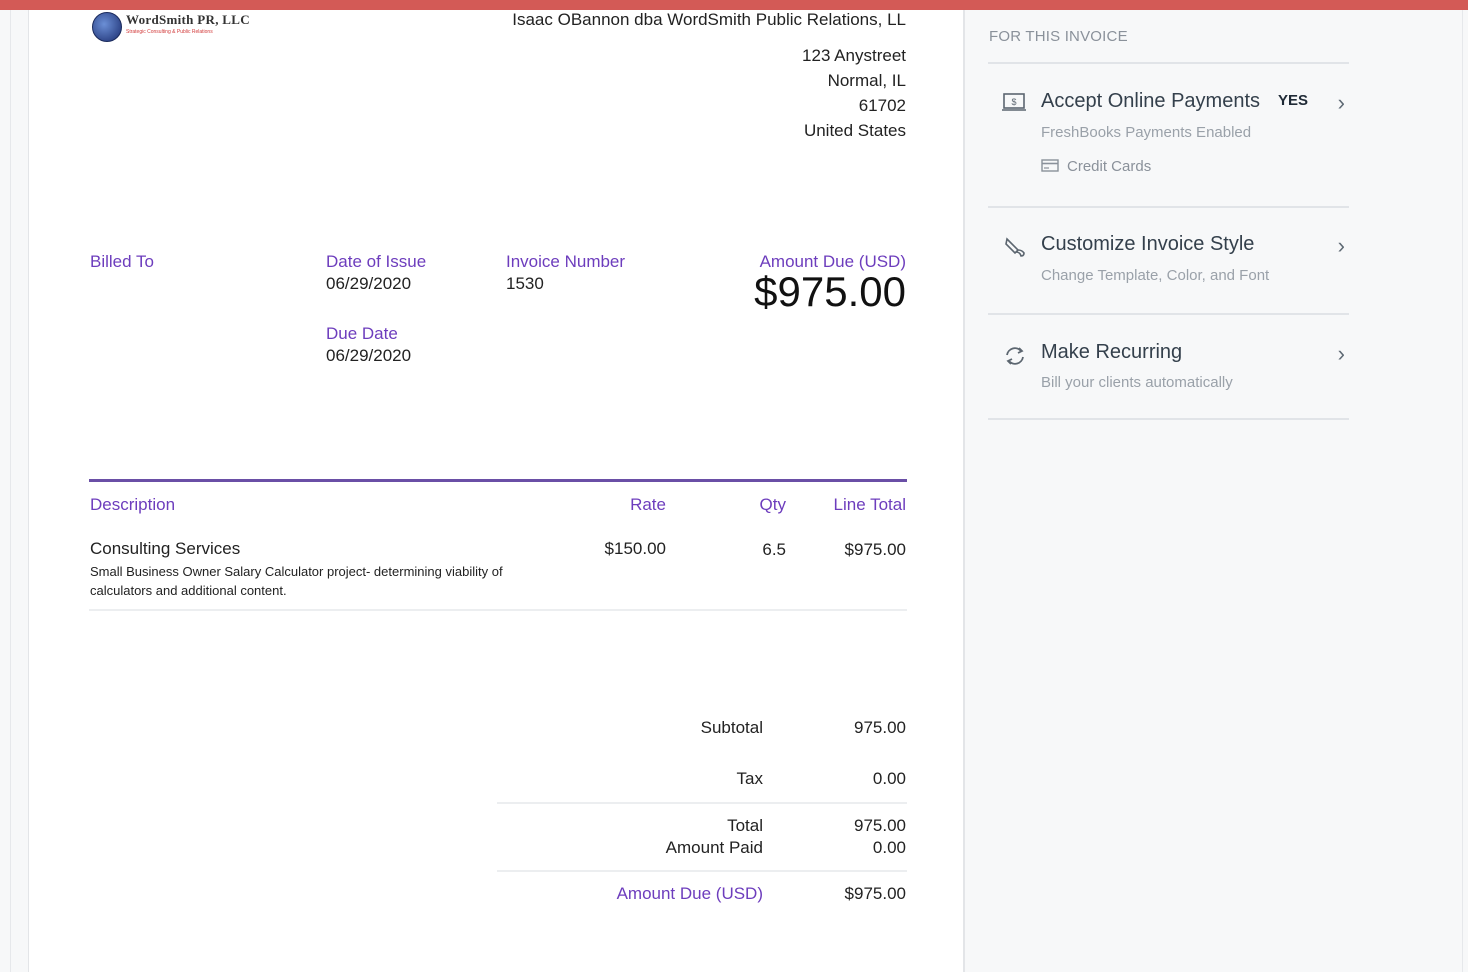 The image size is (1468, 972). What do you see at coordinates (689, 893) in the screenshot?
I see `totals-amount-due-label: Amount Due (USD)` at bounding box center [689, 893].